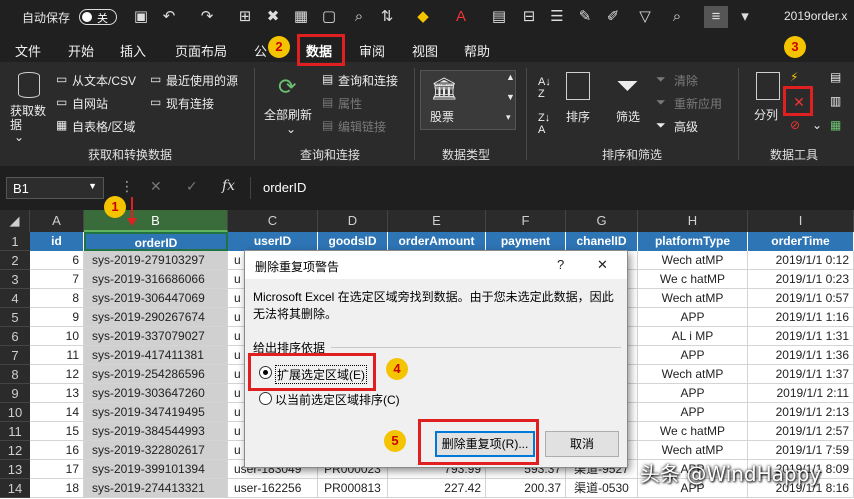 The height and width of the screenshot is (499, 854). What do you see at coordinates (156, 260) in the screenshot?
I see `table-cell: sys-2019-279103297` at bounding box center [156, 260].